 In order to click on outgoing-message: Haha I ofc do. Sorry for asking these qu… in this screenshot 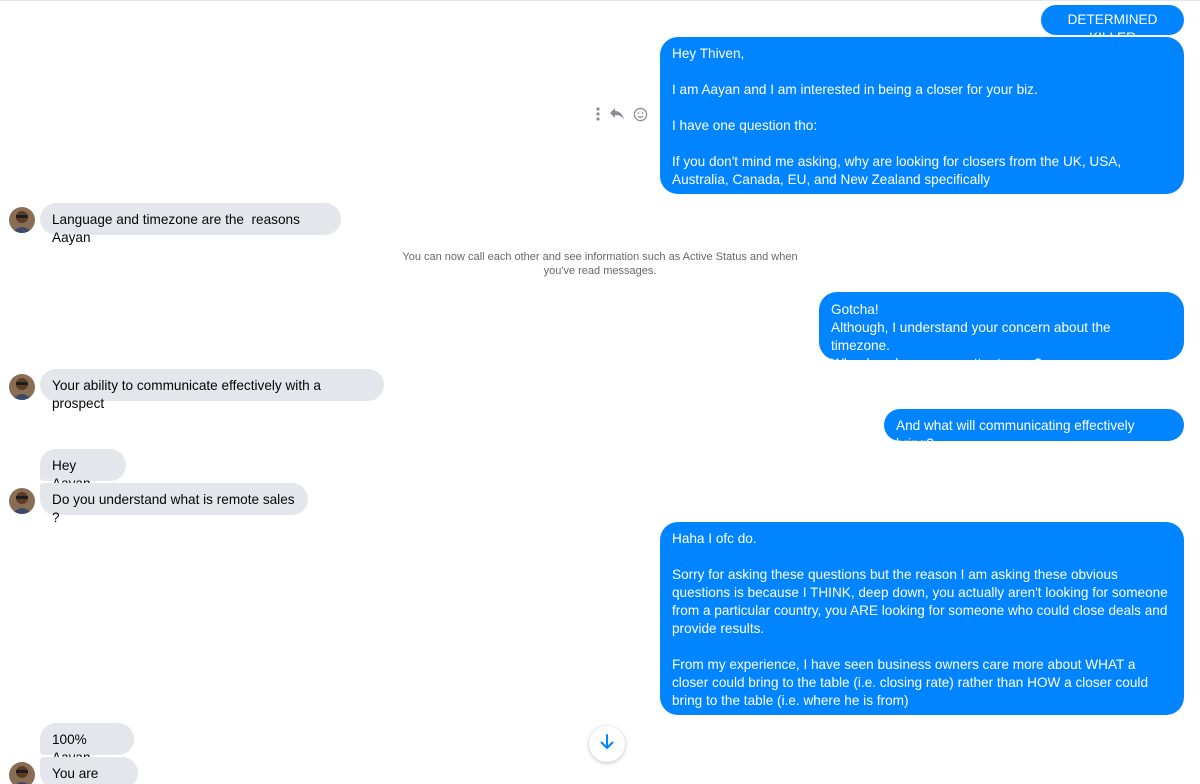, I will do `click(922, 618)`.